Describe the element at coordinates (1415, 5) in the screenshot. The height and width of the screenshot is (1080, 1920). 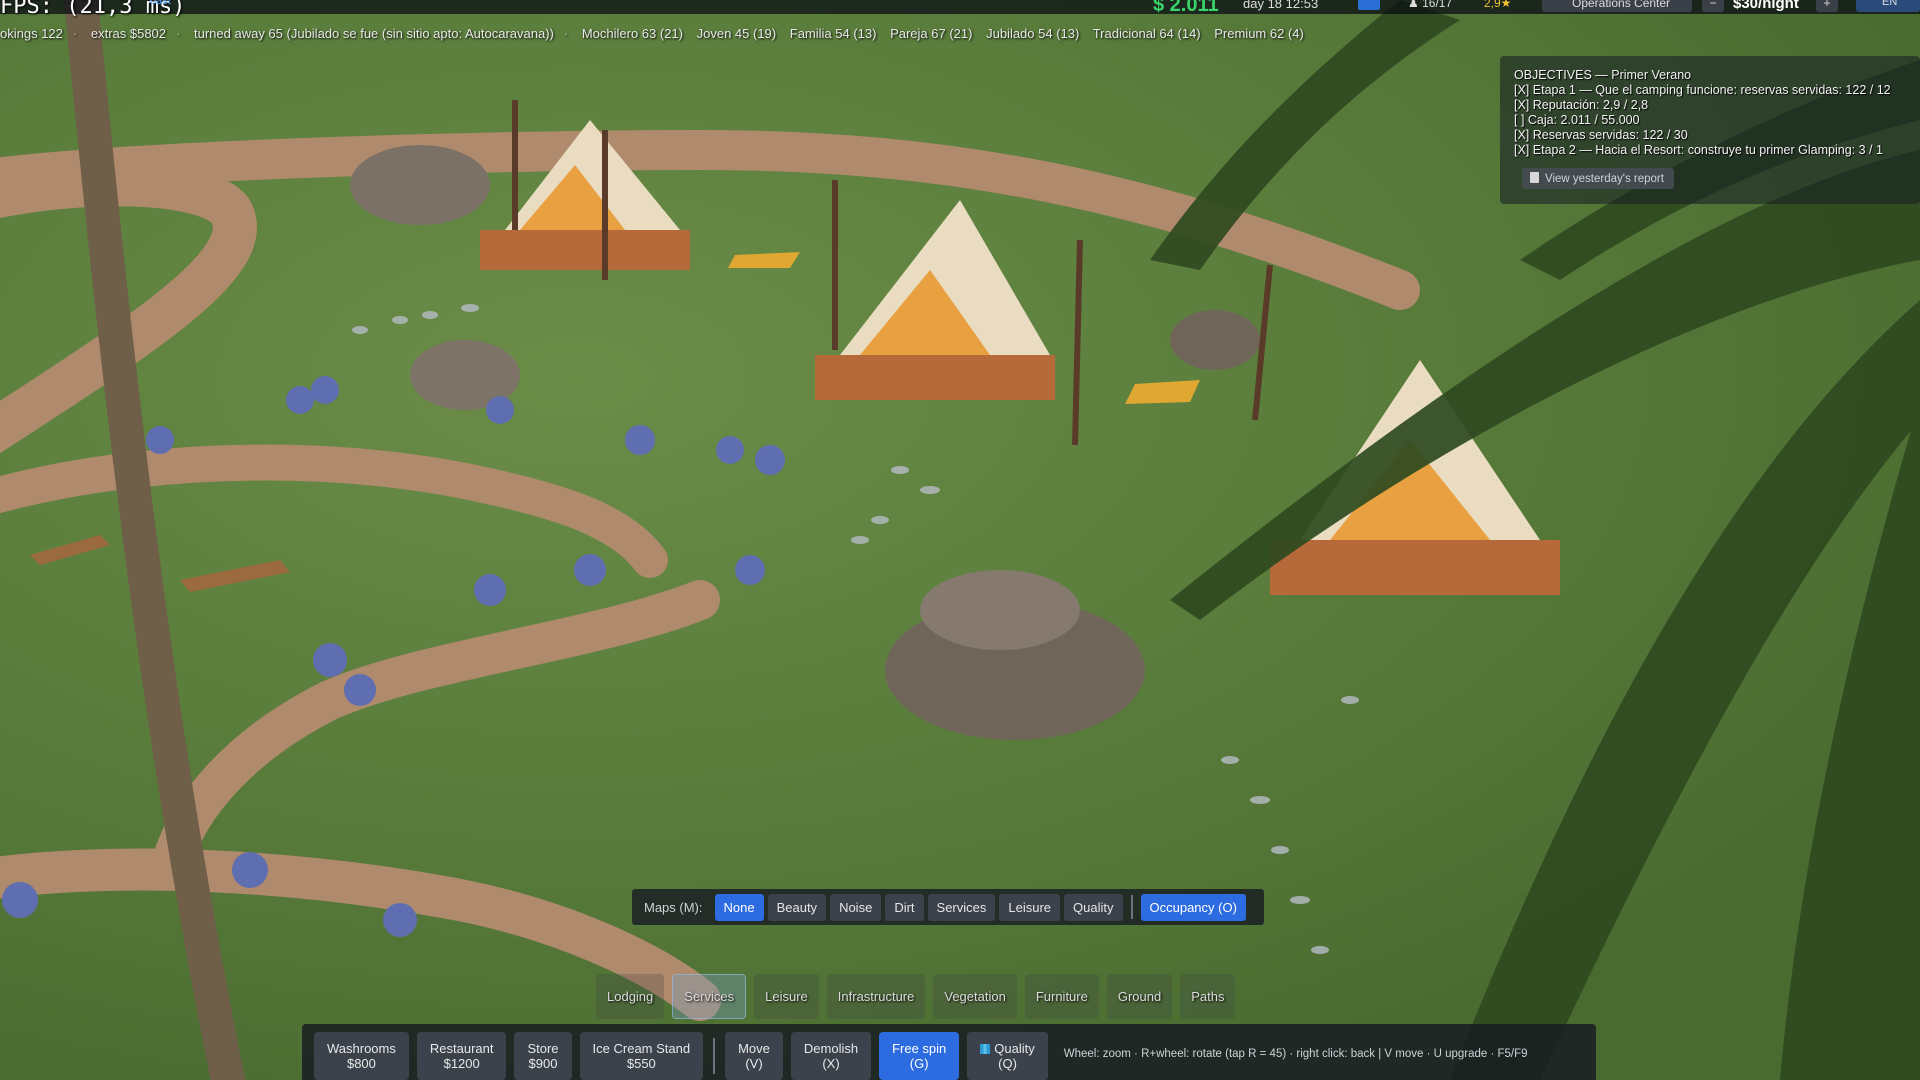
I see `person-icon: ♟` at that location.